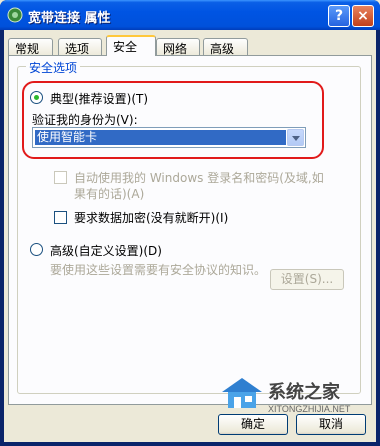 This screenshot has width=380, height=446. What do you see at coordinates (199, 178) in the screenshot?
I see `auto-logon-label-line1: 自动使用我的 Windows 登录名和密码(及域,如` at bounding box center [199, 178].